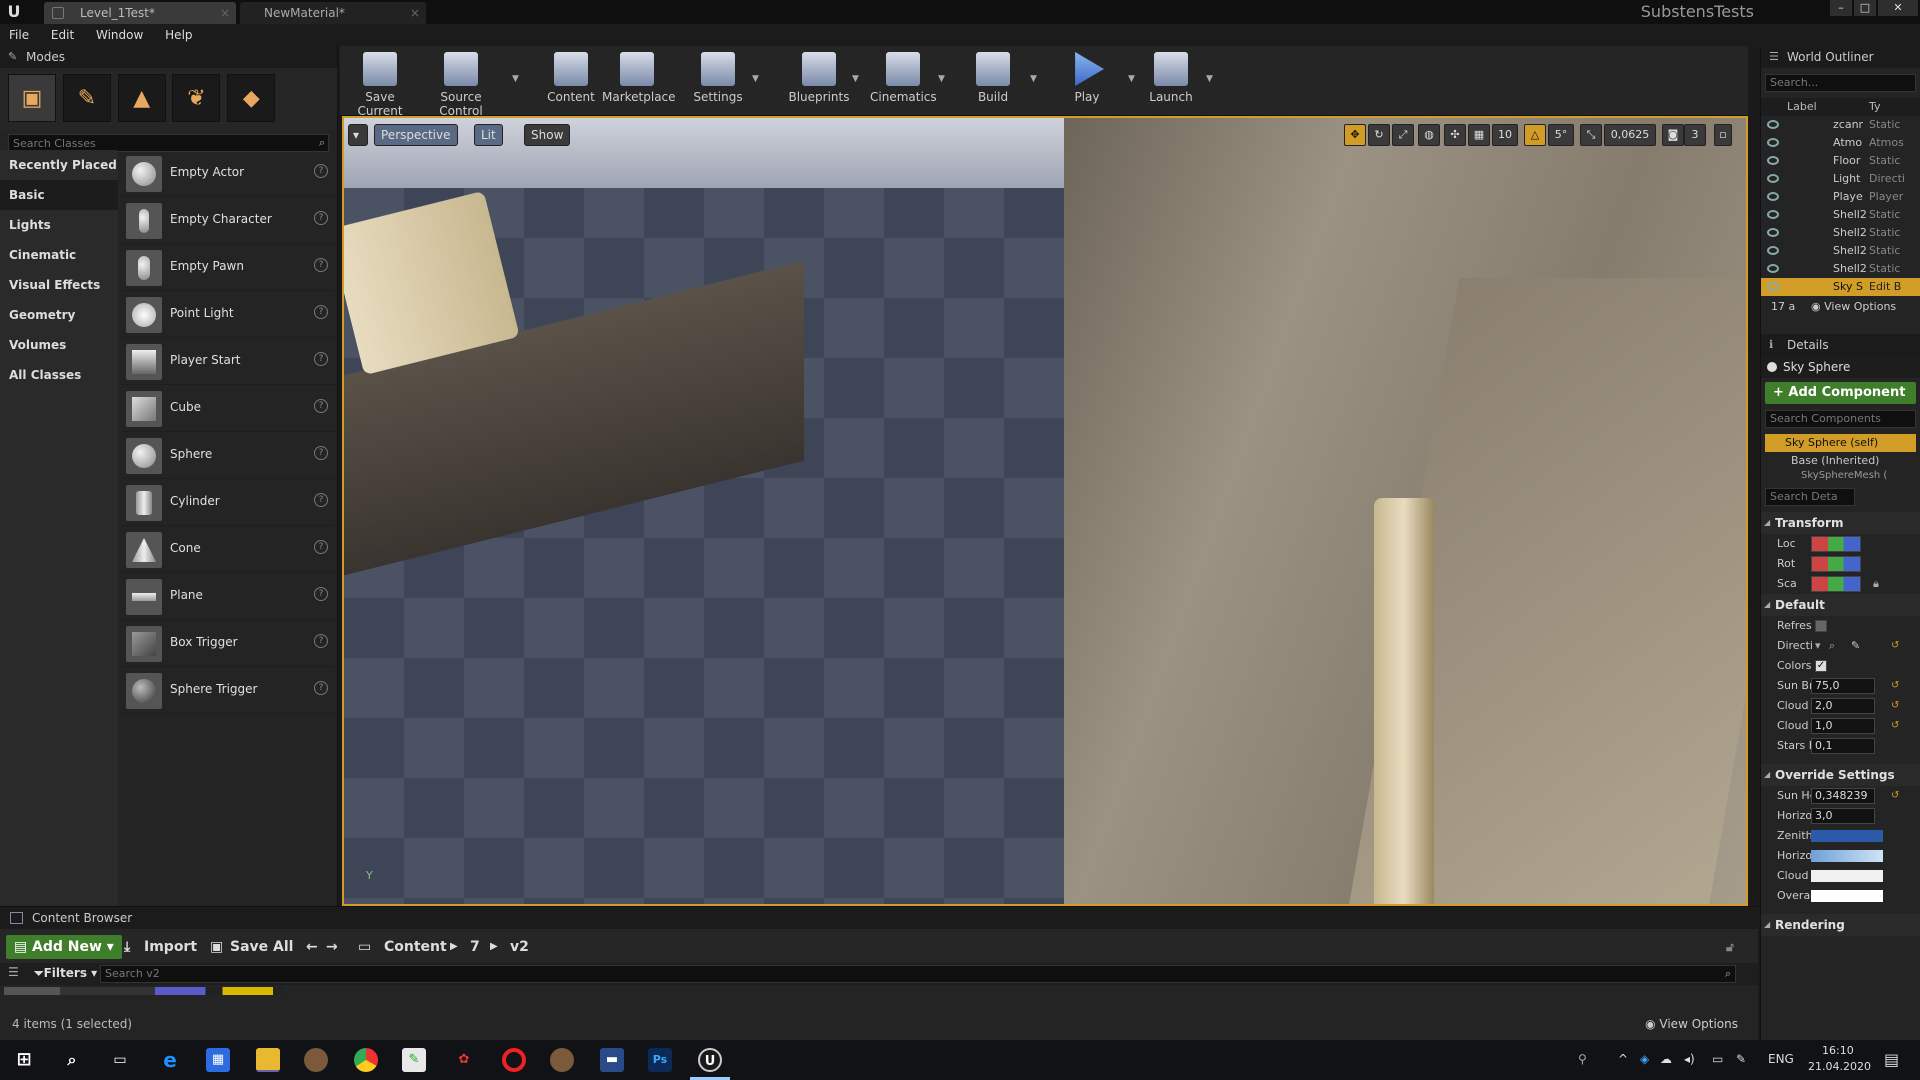 Image resolution: width=1920 pixels, height=1080 pixels. I want to click on launch-dropdown-icon: ▼, so click(1209, 79).